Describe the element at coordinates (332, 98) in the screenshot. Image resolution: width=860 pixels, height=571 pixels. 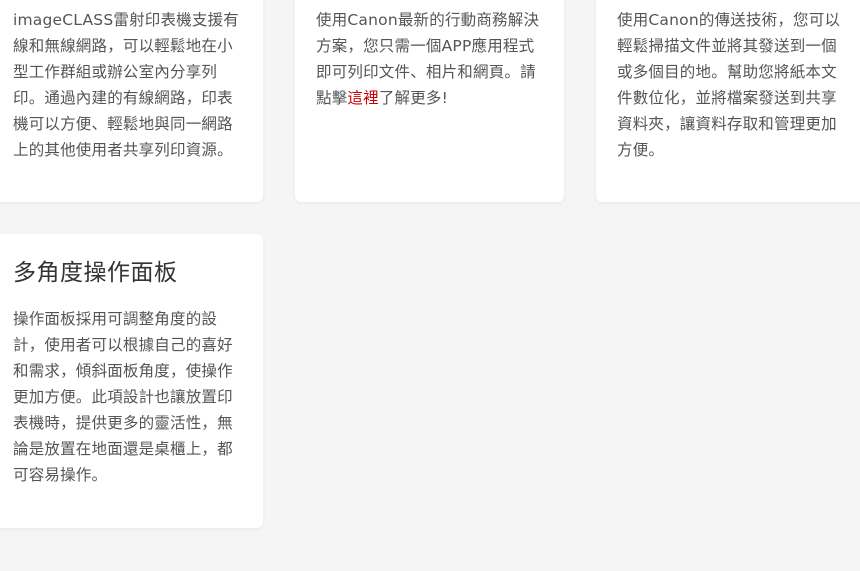
I see `link-prefix: 點擊` at that location.